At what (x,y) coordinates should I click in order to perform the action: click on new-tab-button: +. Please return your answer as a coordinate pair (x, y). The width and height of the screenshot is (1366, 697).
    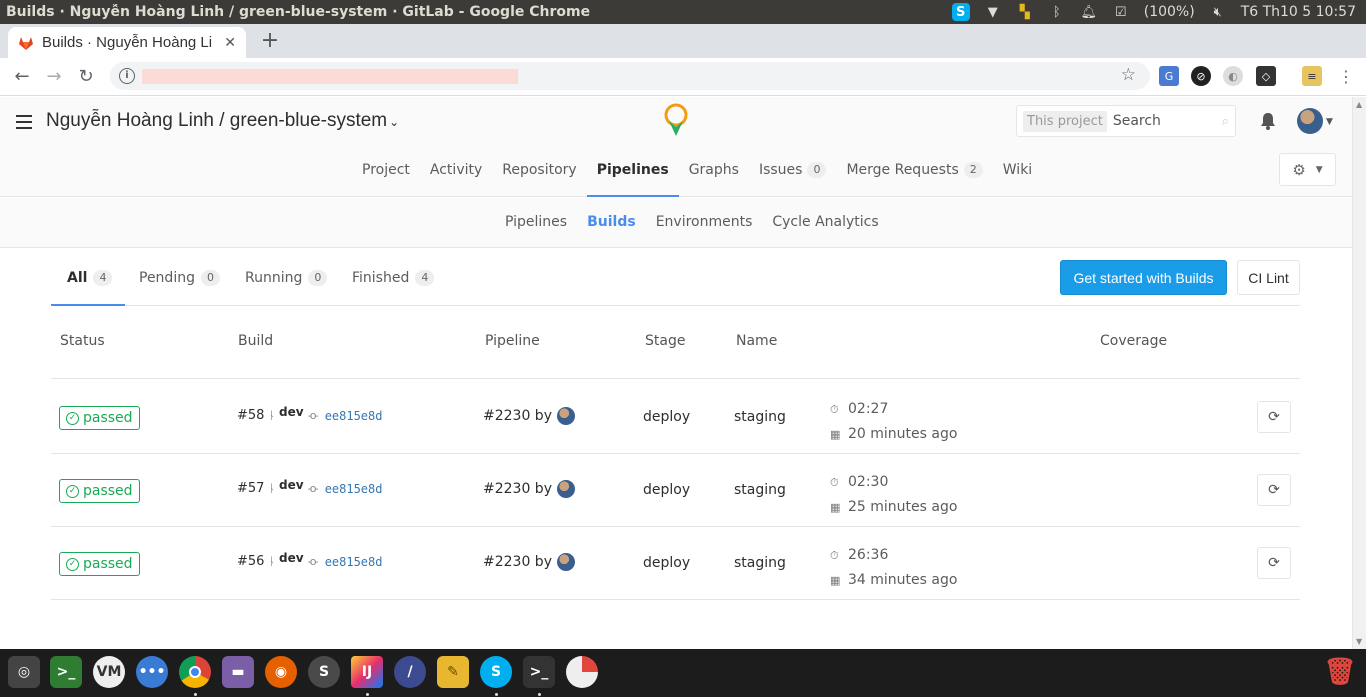
    Looking at the image, I should click on (270, 42).